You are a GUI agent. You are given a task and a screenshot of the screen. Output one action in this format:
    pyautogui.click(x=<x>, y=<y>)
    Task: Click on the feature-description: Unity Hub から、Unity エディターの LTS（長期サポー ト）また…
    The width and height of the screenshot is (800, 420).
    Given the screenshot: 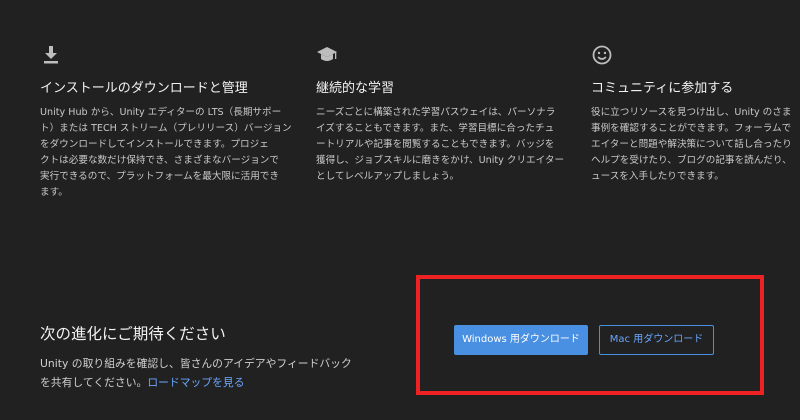 What is the action you would take?
    pyautogui.click(x=166, y=152)
    